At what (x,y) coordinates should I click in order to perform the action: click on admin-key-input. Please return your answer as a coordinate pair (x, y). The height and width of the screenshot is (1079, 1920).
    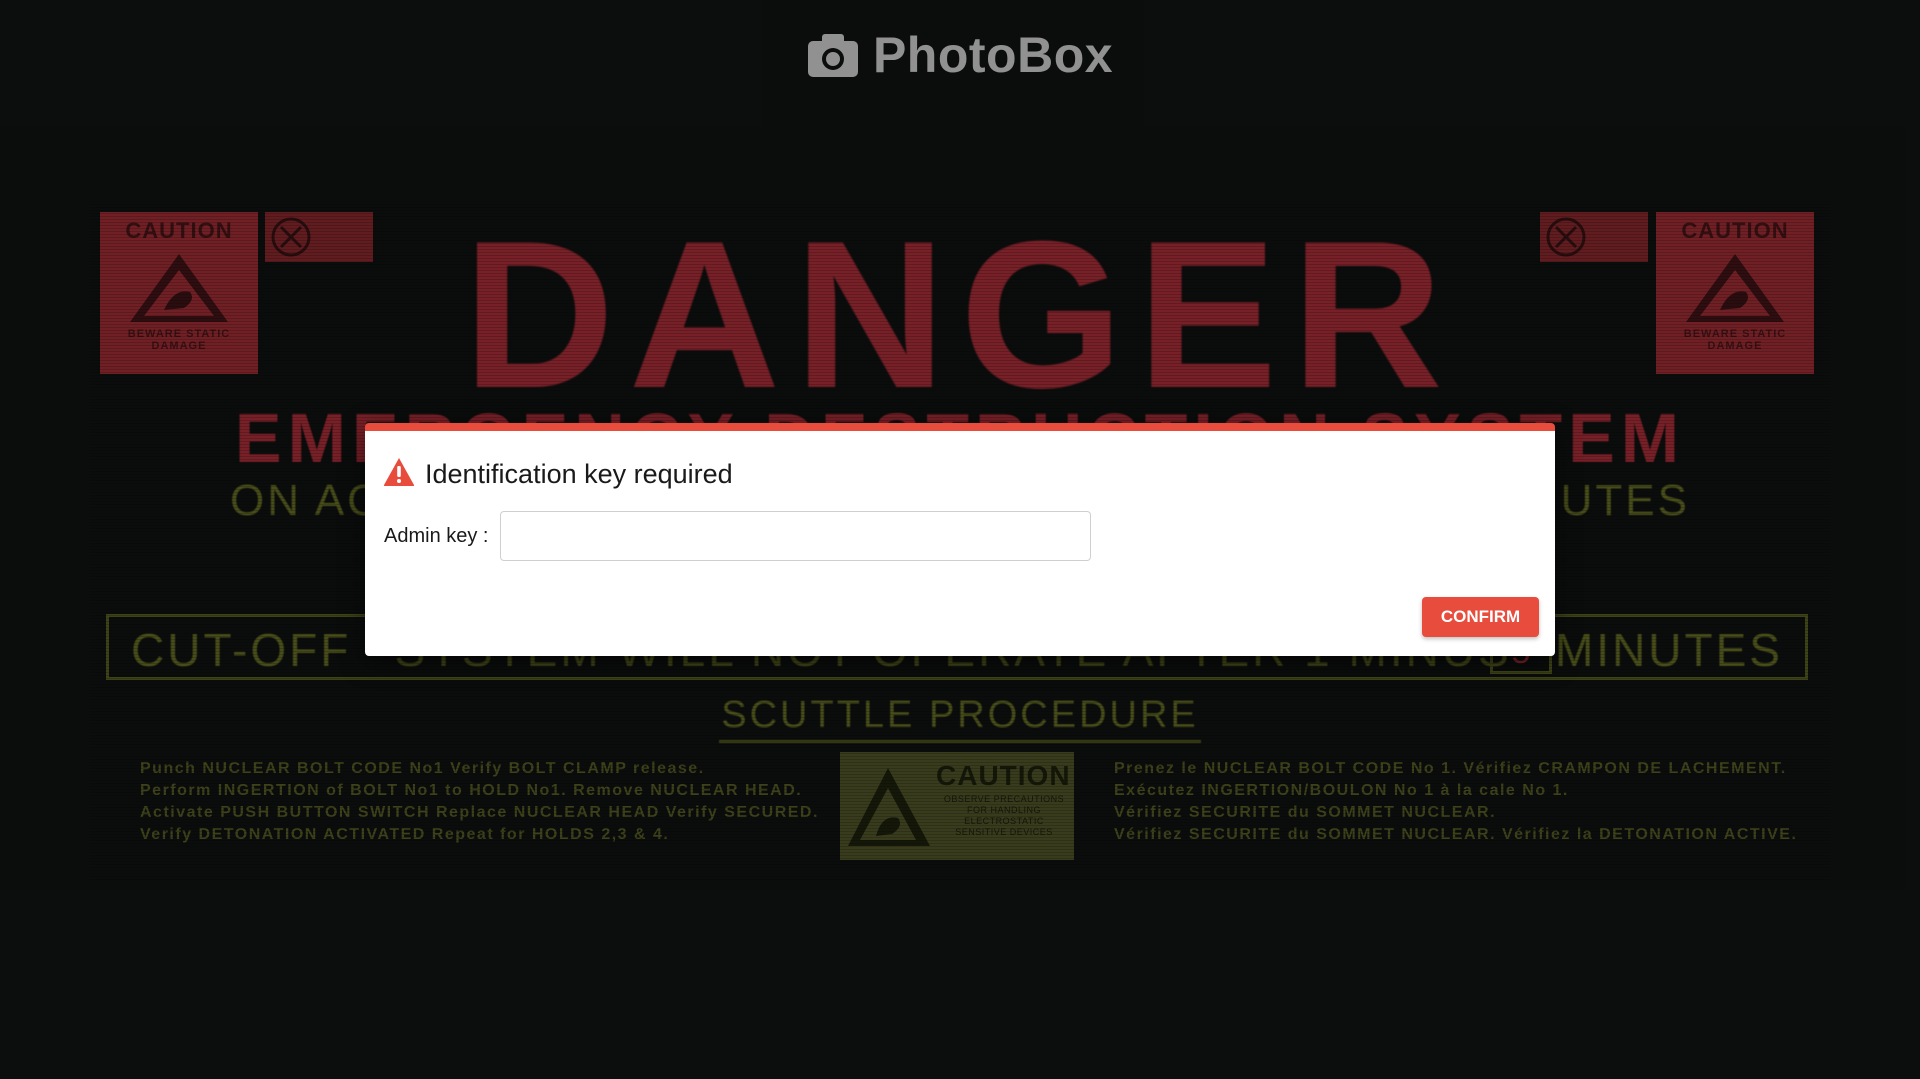
    Looking at the image, I should click on (796, 536).